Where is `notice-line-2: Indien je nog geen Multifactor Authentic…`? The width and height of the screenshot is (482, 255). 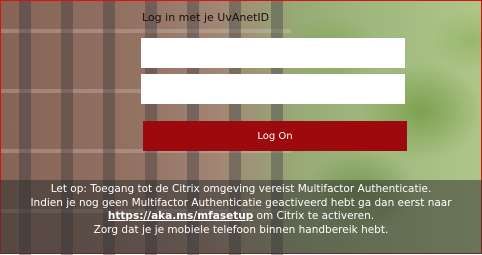 notice-line-2: Indien je nog geen Multifactor Authentic… is located at coordinates (241, 202).